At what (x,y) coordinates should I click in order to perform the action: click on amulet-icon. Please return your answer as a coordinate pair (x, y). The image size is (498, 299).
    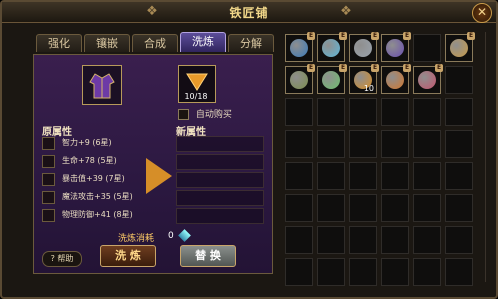
    Looking at the image, I should click on (299, 80).